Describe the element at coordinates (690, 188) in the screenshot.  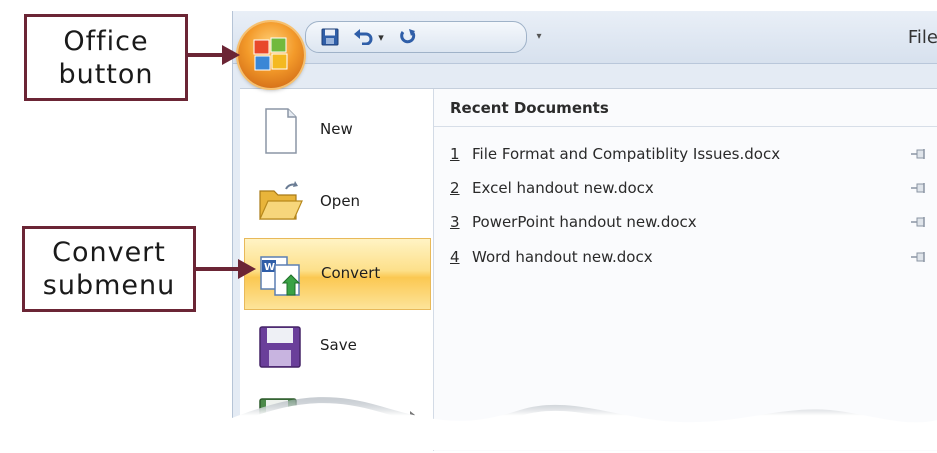
I see `recent-document-item: 2 Excel handout new.docx` at that location.